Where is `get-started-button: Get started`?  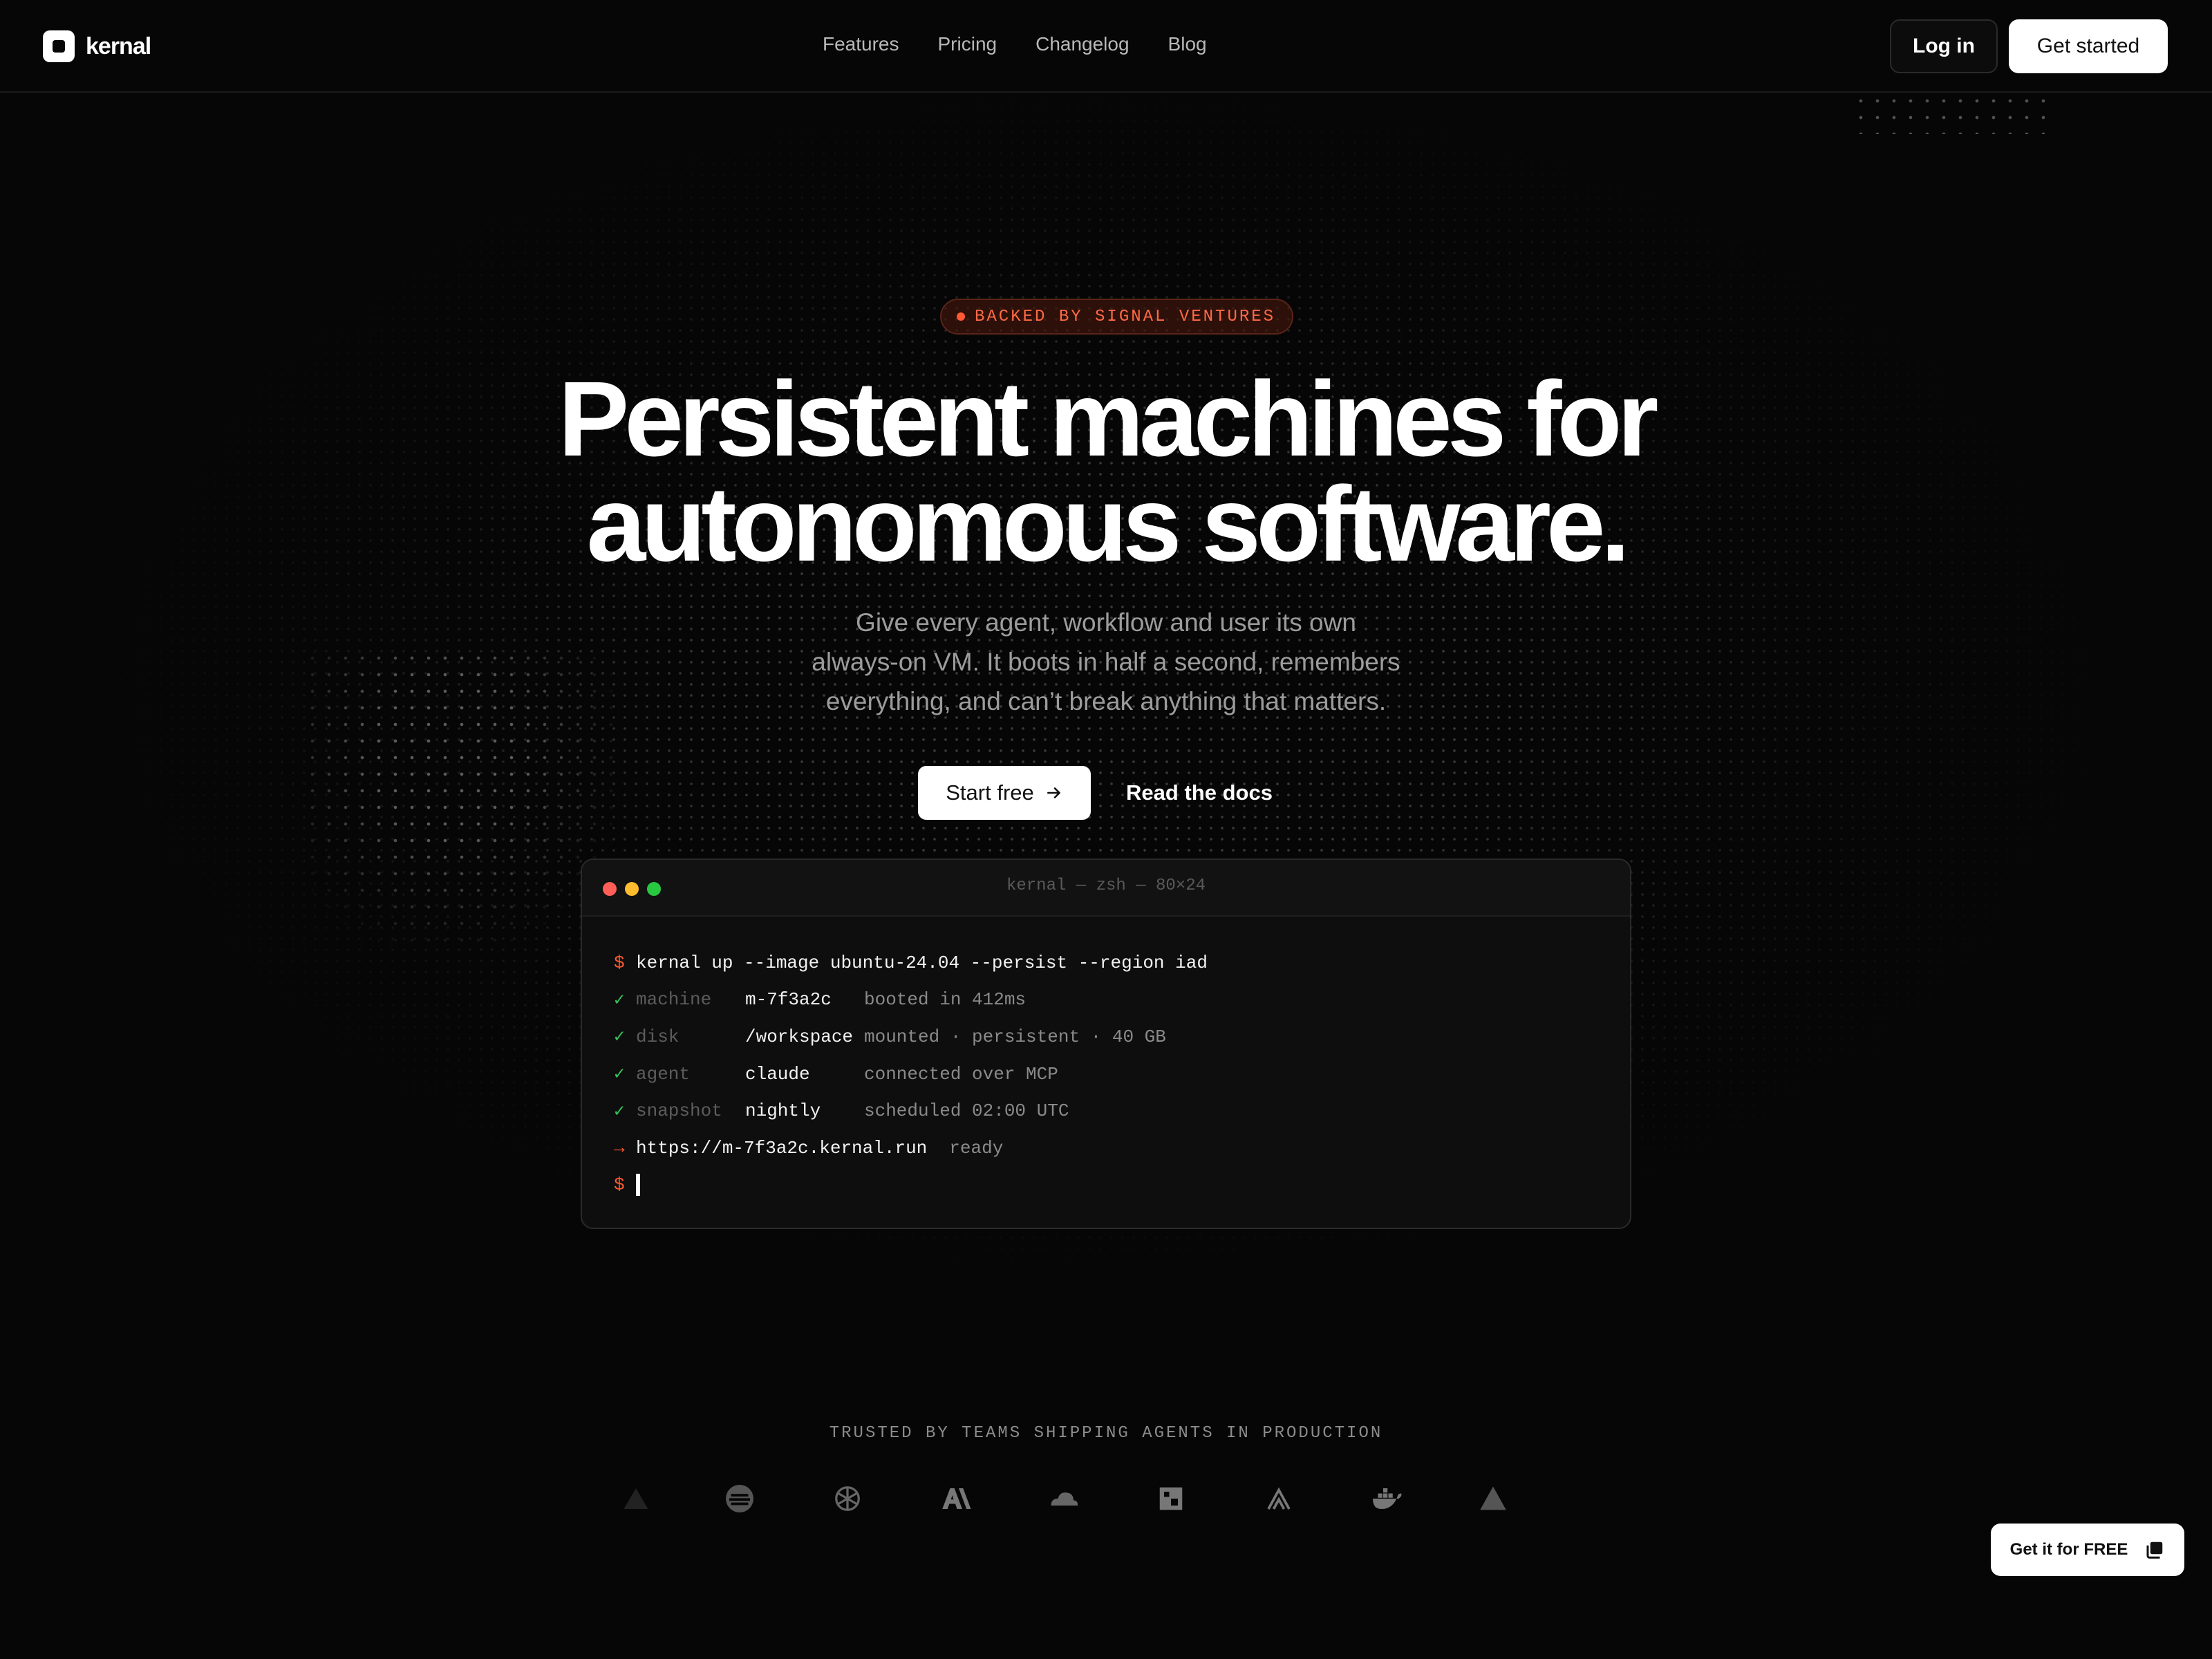
get-started-button: Get started is located at coordinates (2088, 46).